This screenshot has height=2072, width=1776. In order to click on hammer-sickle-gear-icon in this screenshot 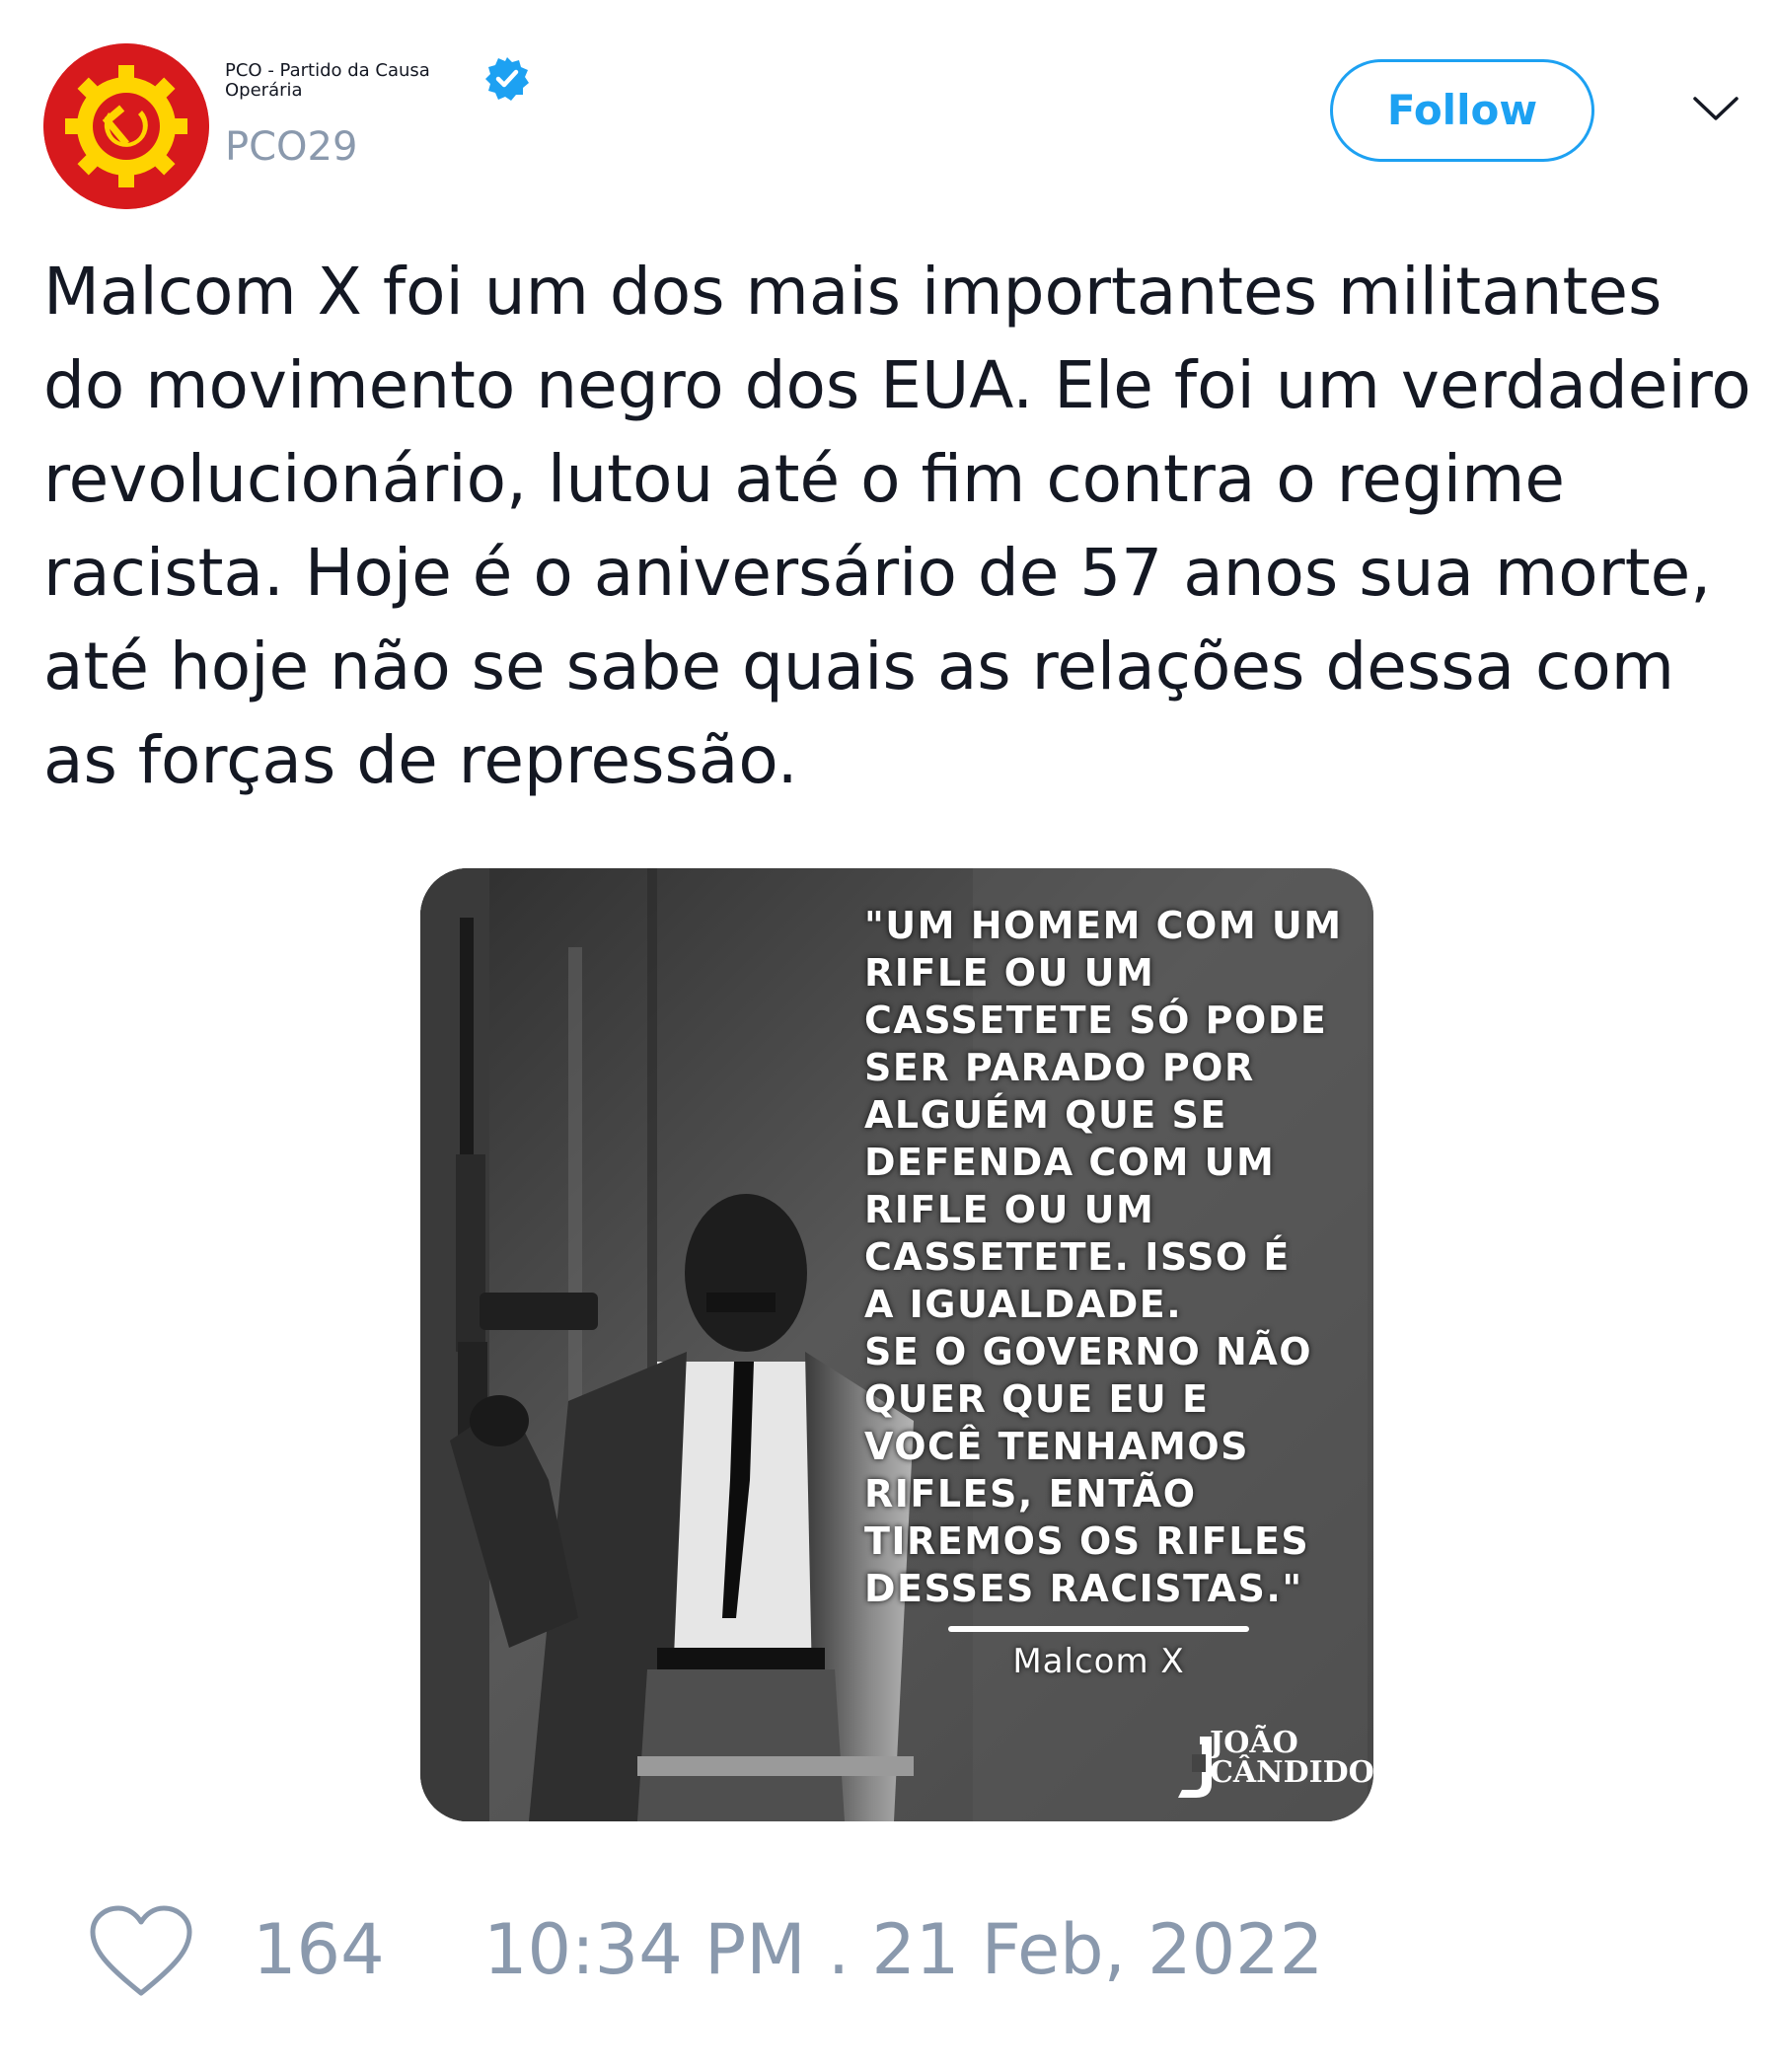, I will do `click(126, 126)`.